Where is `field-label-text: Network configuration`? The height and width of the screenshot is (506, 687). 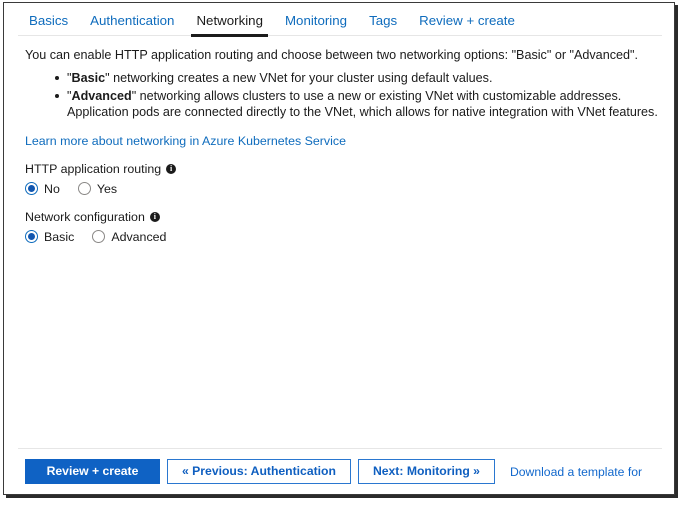 field-label-text: Network configuration is located at coordinates (85, 216).